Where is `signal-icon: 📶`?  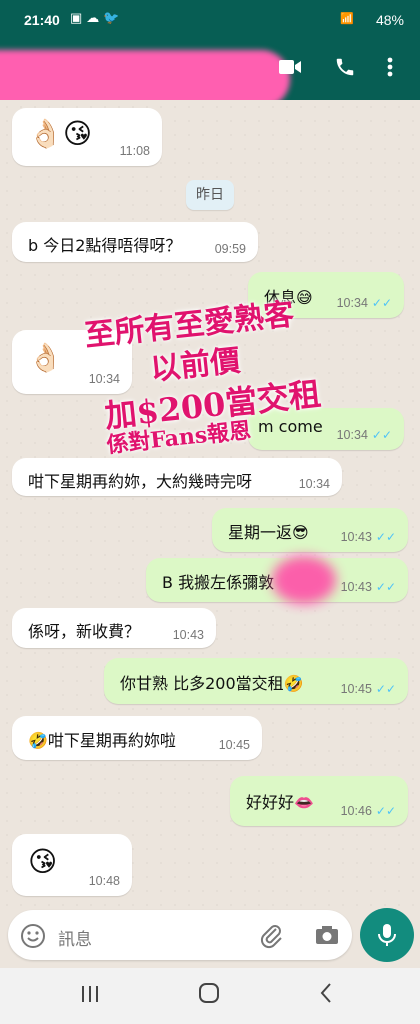 signal-icon: 📶 is located at coordinates (348, 19).